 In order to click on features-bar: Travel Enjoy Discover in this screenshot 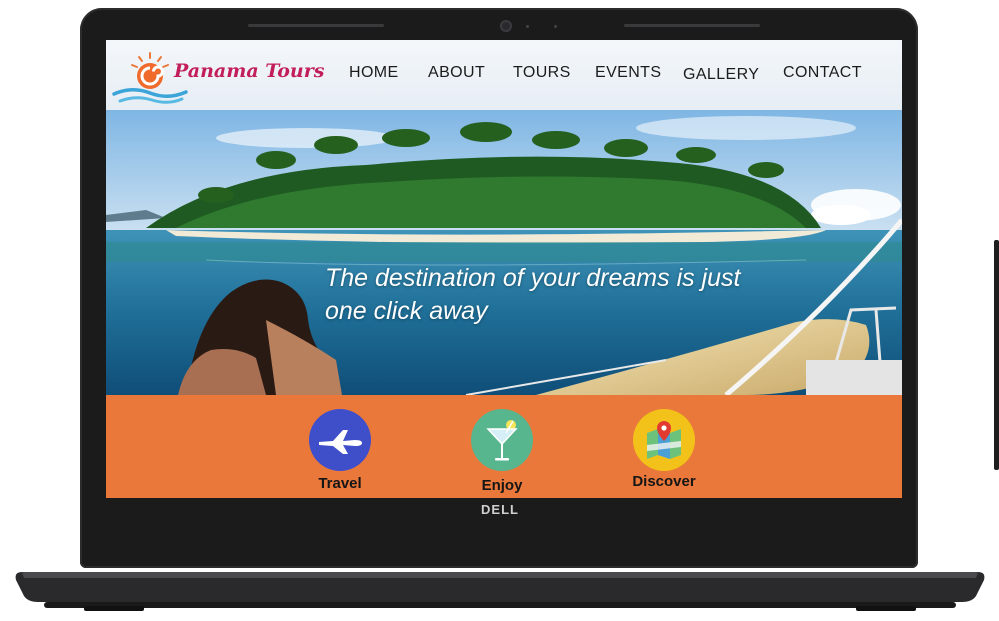, I will do `click(504, 446)`.